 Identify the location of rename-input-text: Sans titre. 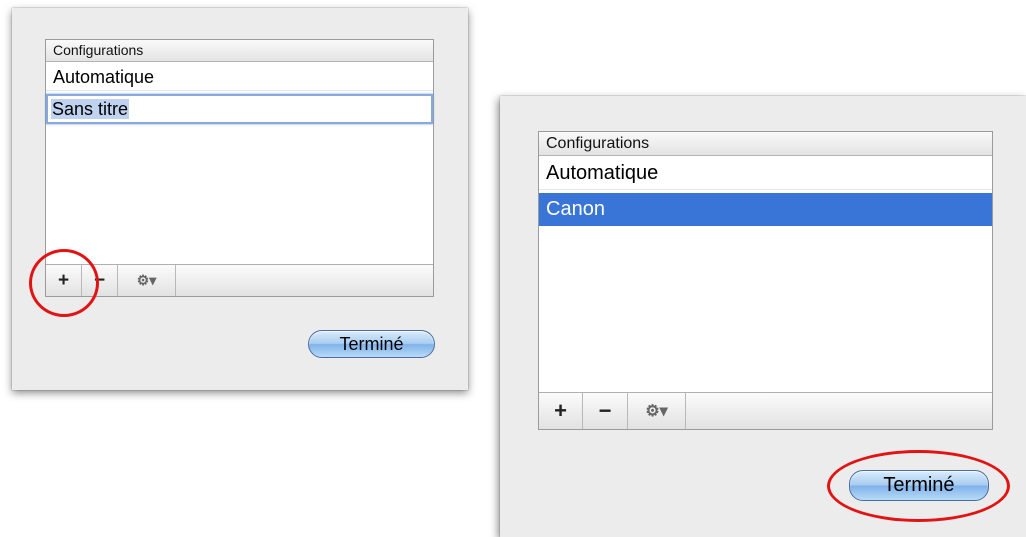
(90, 109).